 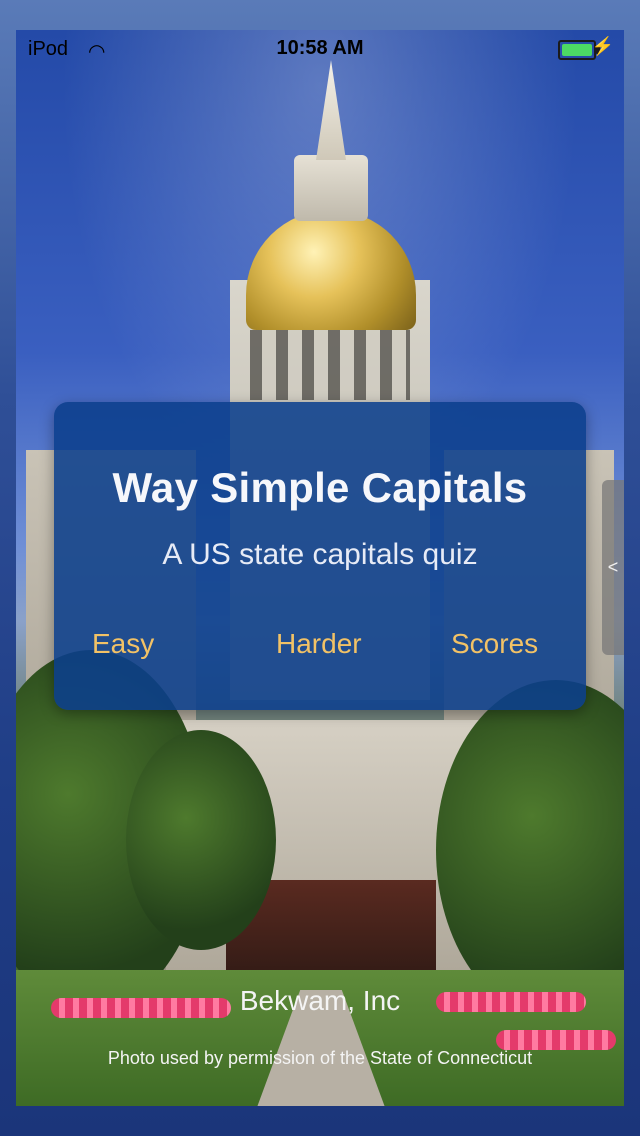 What do you see at coordinates (556, 1040) in the screenshot?
I see `flower-bed-far-right` at bounding box center [556, 1040].